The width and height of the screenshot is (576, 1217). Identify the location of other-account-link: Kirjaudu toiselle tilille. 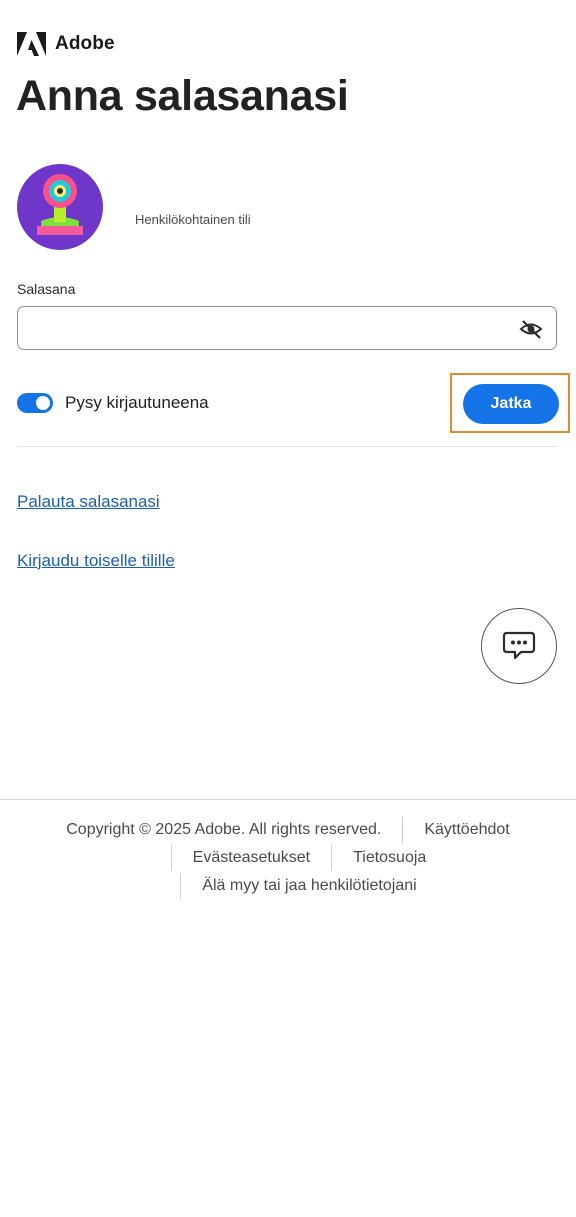
(96, 561).